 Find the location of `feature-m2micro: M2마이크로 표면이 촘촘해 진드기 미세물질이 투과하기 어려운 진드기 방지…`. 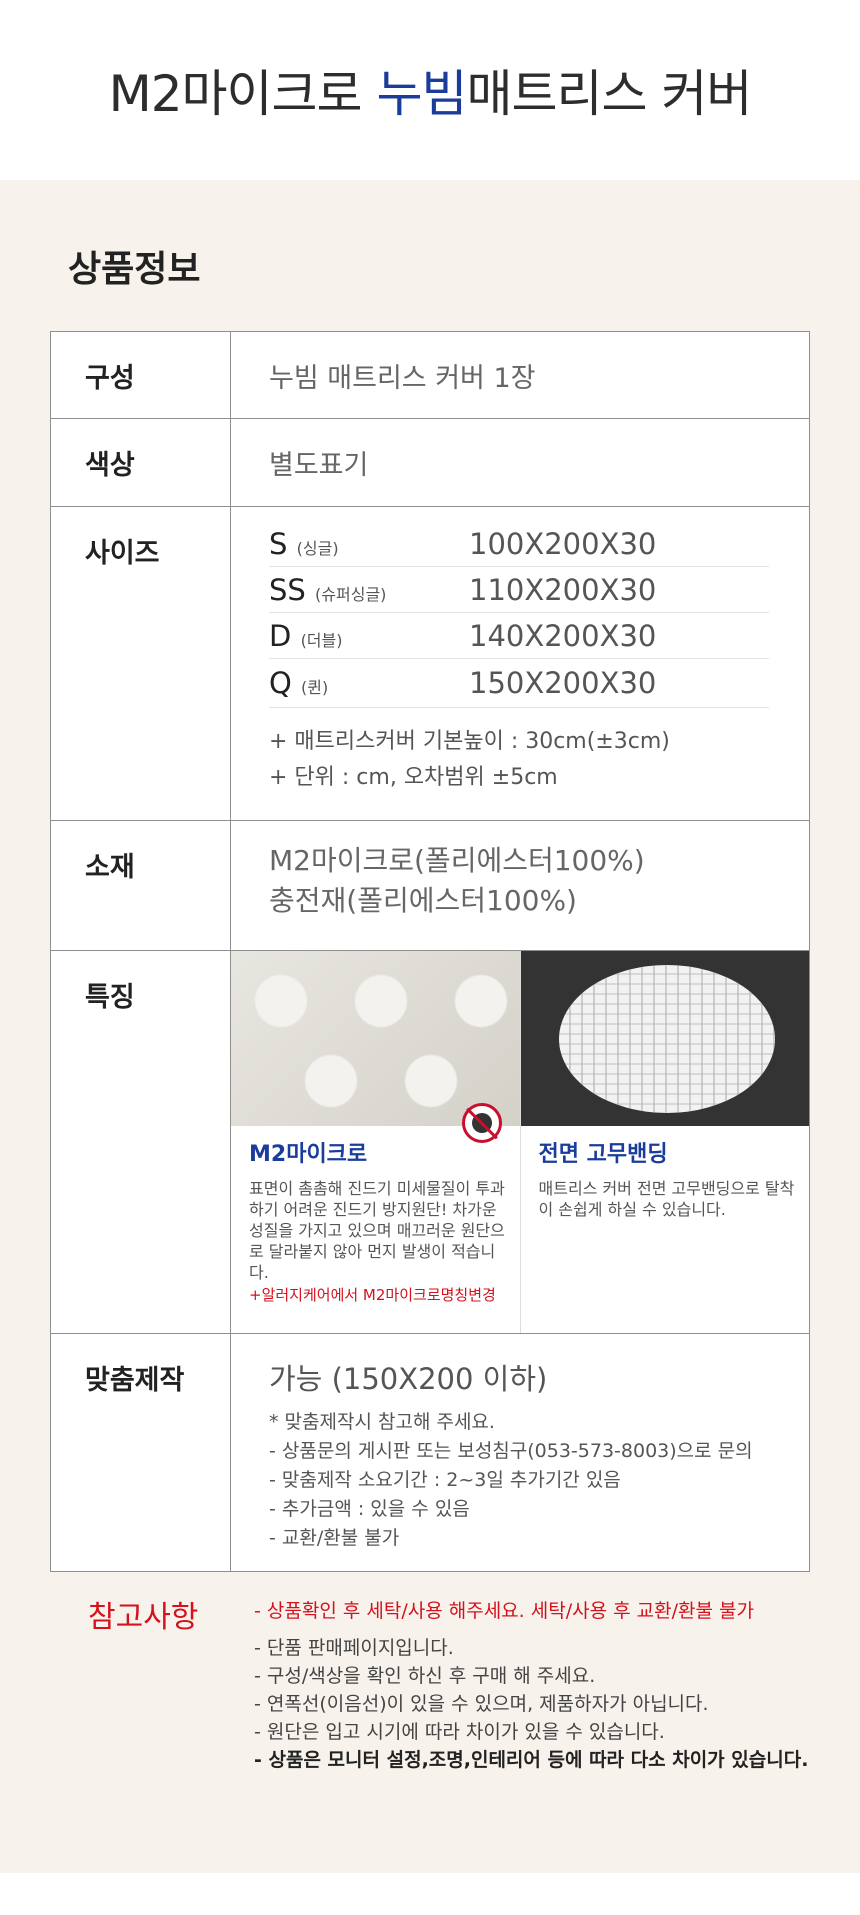

feature-m2micro: M2마이크로 표면이 촘촘해 진드기 미세물질이 투과하기 어려운 진드기 방지… is located at coordinates (375, 1142).